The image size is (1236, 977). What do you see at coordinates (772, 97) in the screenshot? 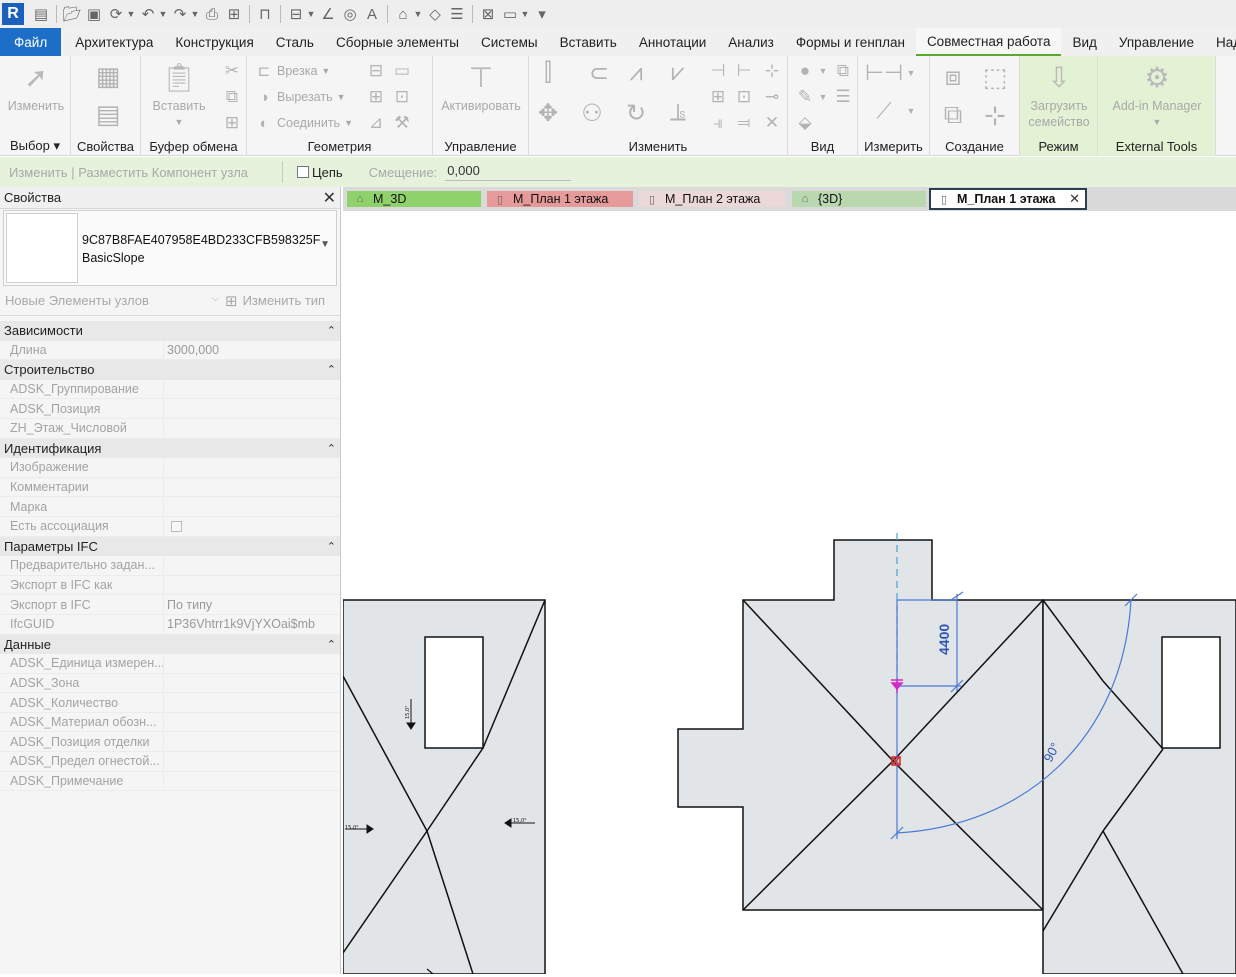
I see `unpin-icon: ⊸` at bounding box center [772, 97].